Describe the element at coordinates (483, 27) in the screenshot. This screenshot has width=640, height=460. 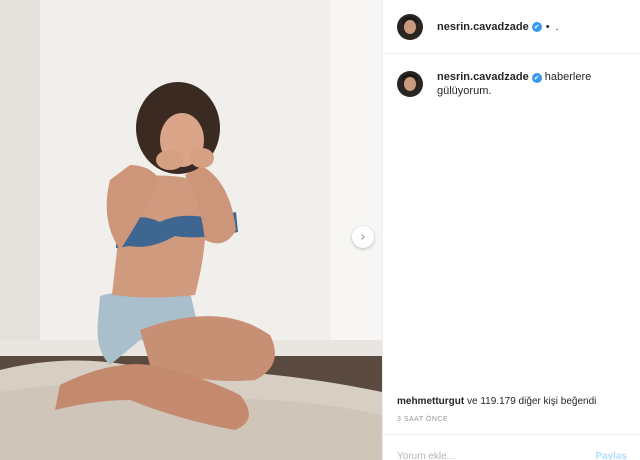
I see `header-username: nesrin.cavadzade` at that location.